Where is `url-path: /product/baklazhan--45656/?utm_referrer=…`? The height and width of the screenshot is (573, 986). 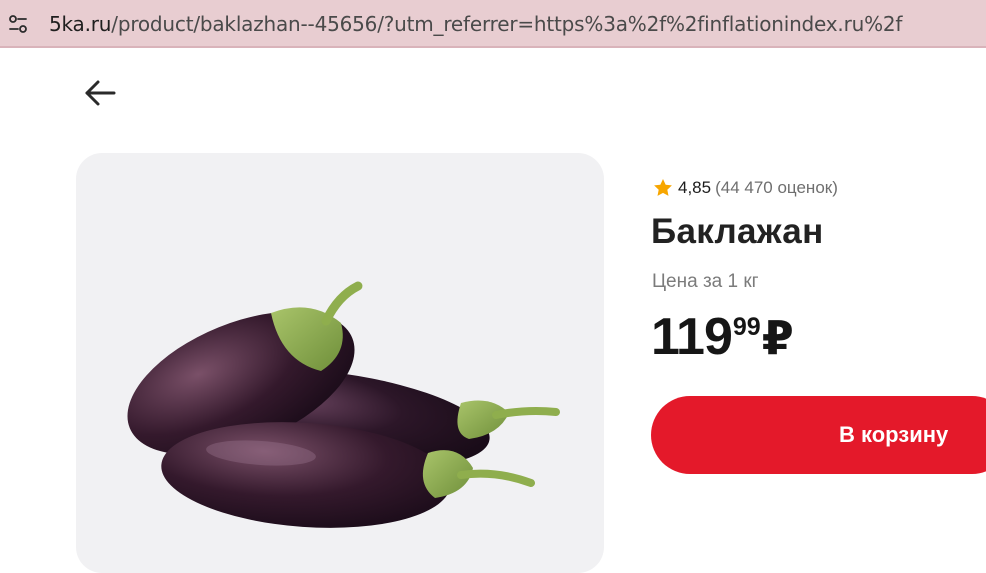 url-path: /product/baklazhan--45656/?utm_referrer=… is located at coordinates (507, 24).